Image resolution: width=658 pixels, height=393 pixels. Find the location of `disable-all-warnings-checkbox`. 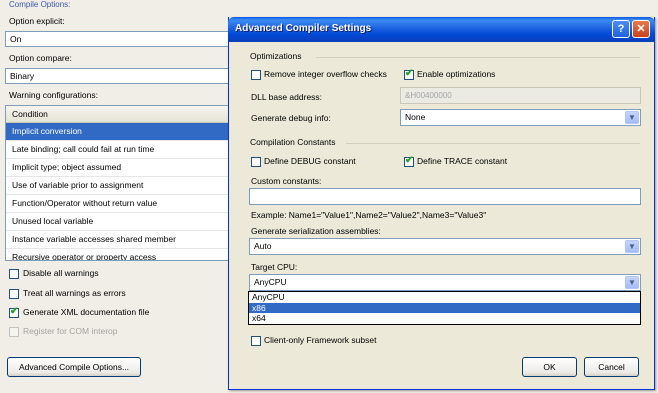

disable-all-warnings-checkbox is located at coordinates (14, 274).